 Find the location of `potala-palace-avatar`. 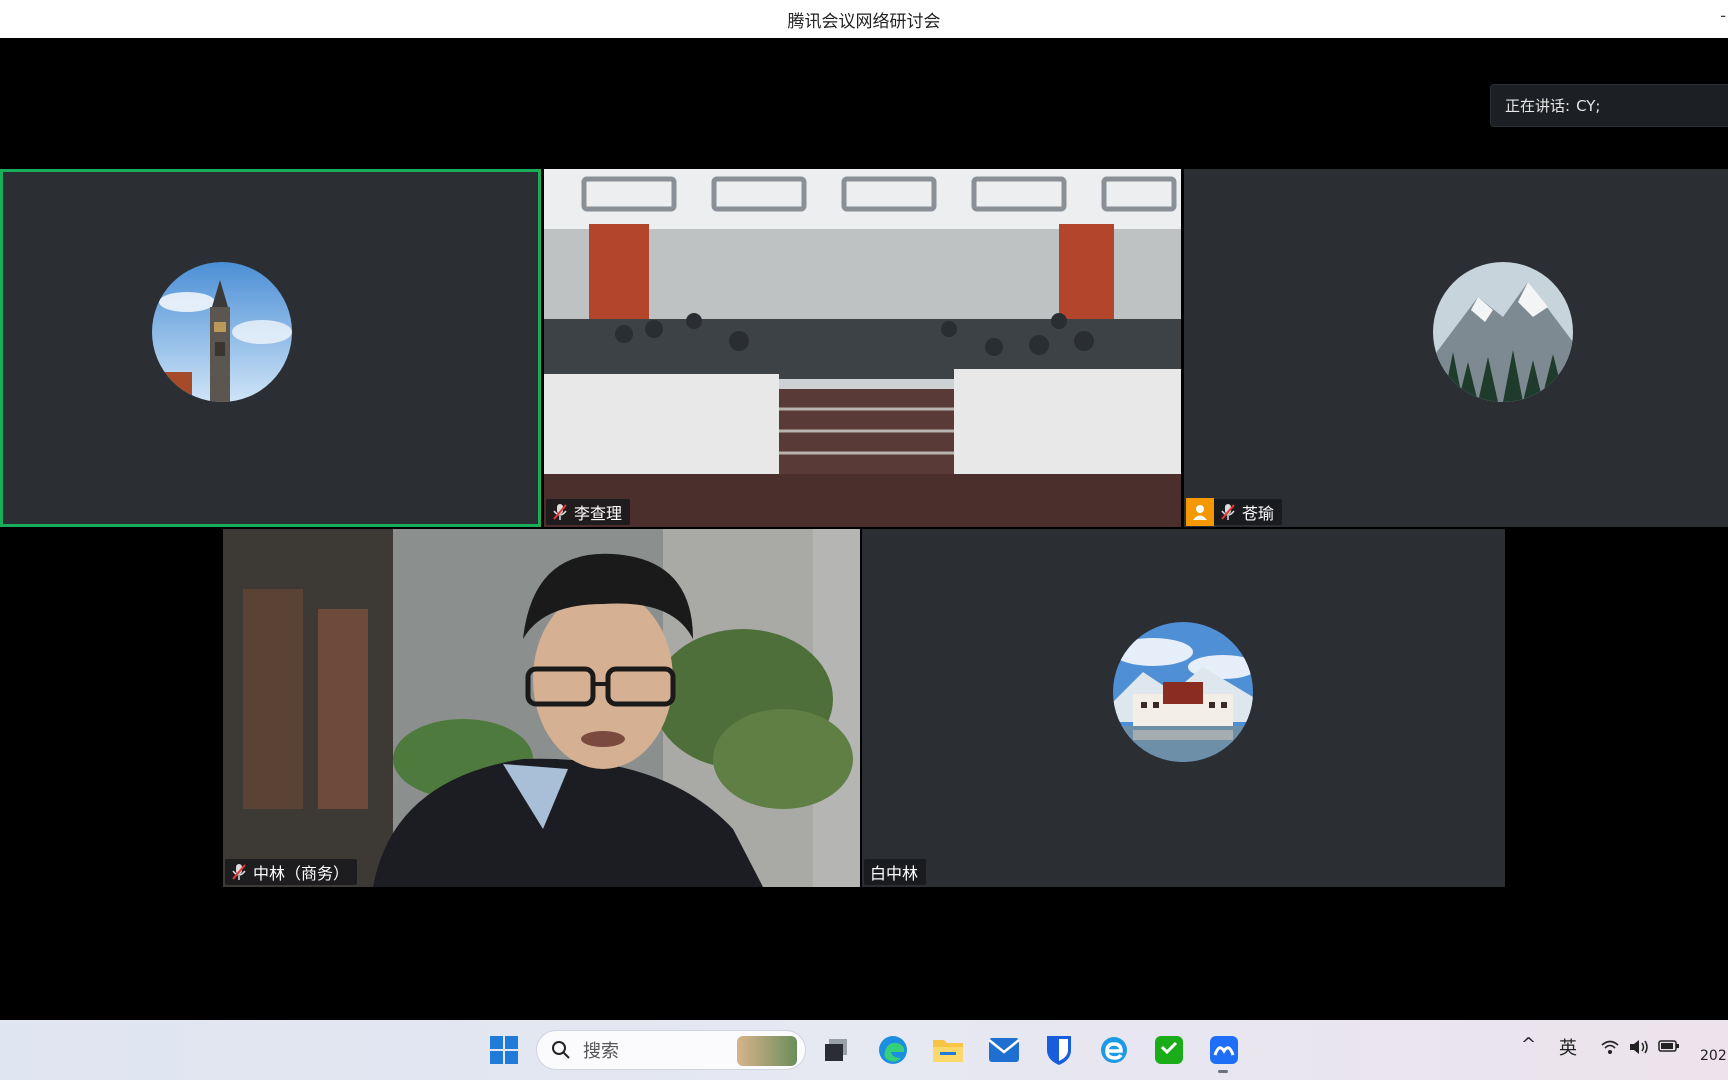

potala-palace-avatar is located at coordinates (1183, 692).